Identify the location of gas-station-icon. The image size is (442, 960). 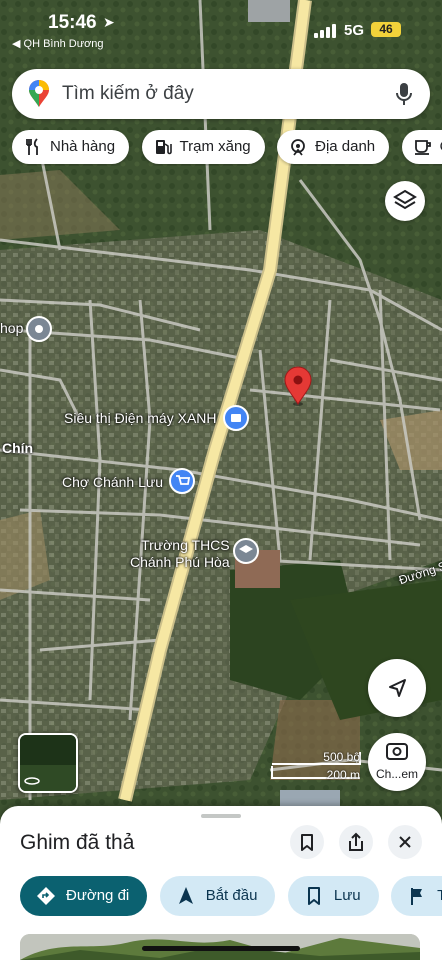
(163, 147).